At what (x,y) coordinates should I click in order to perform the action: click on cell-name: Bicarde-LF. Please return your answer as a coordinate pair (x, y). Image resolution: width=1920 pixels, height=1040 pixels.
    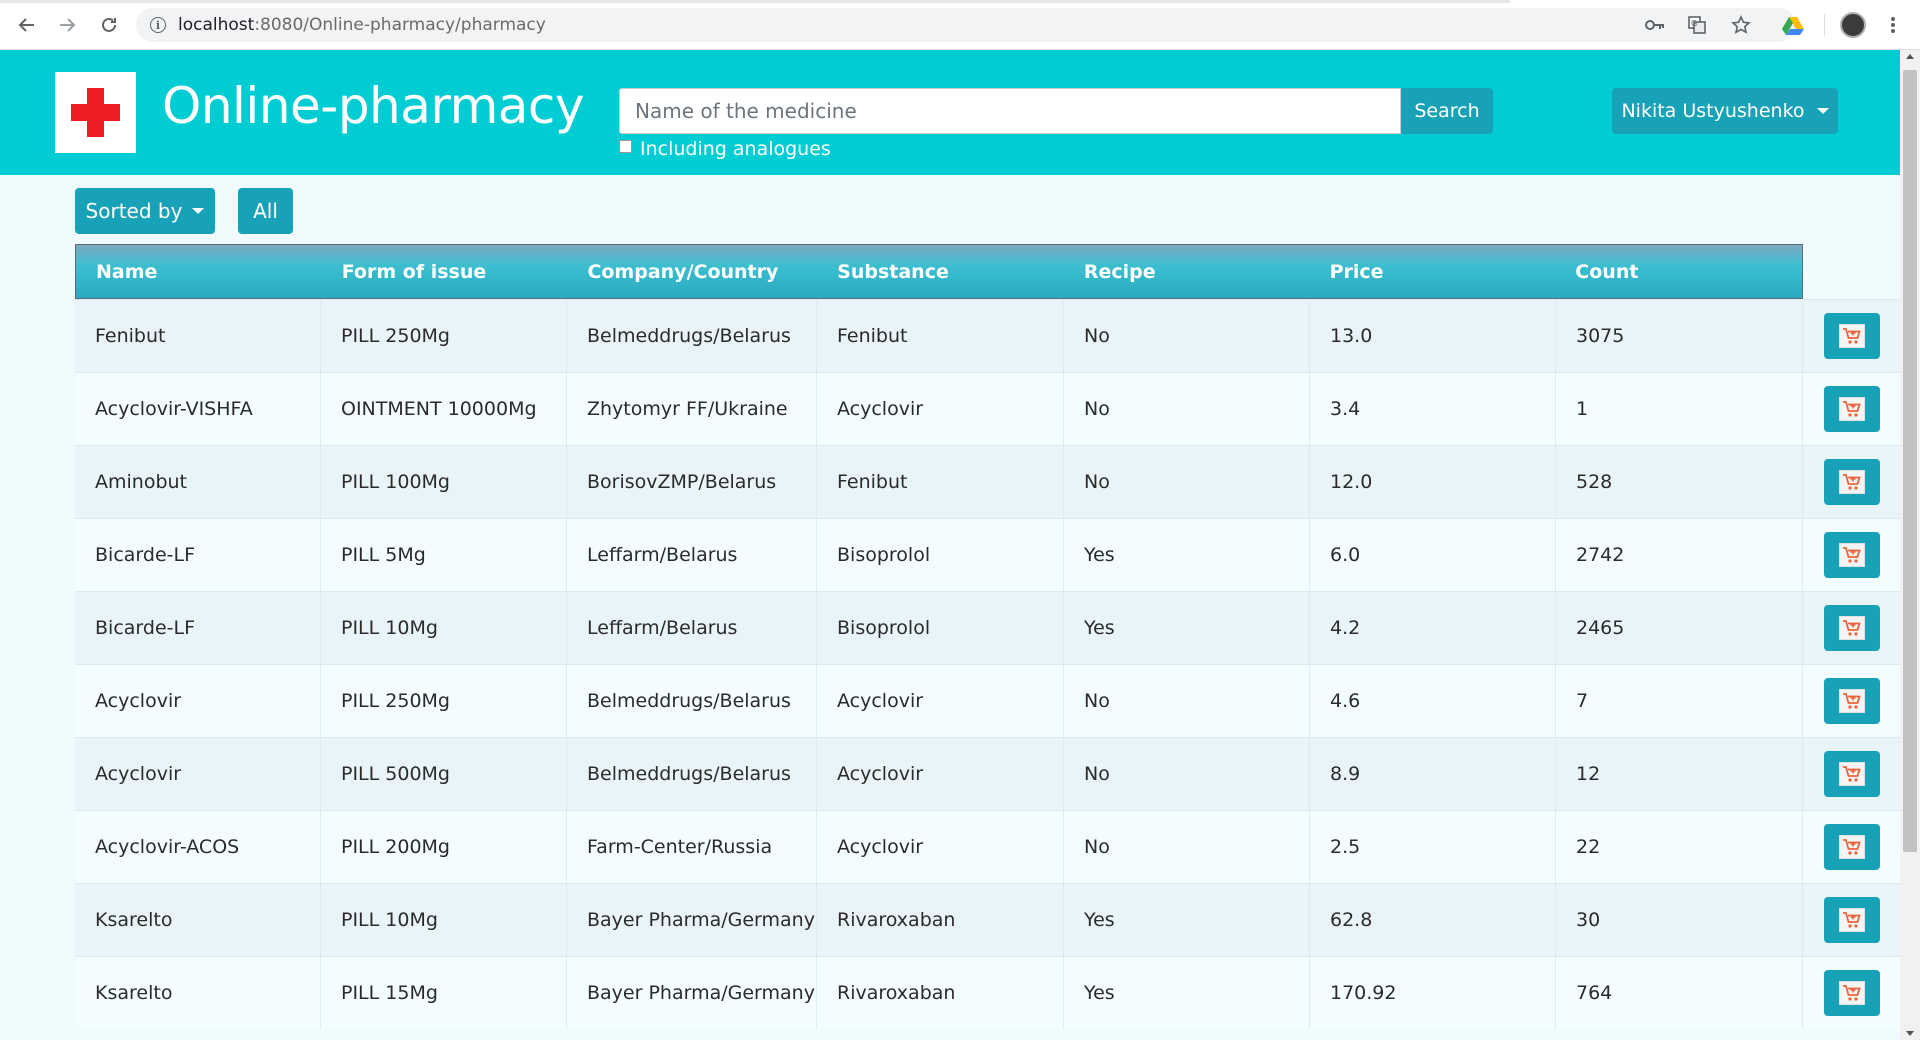
    Looking at the image, I should click on (198, 555).